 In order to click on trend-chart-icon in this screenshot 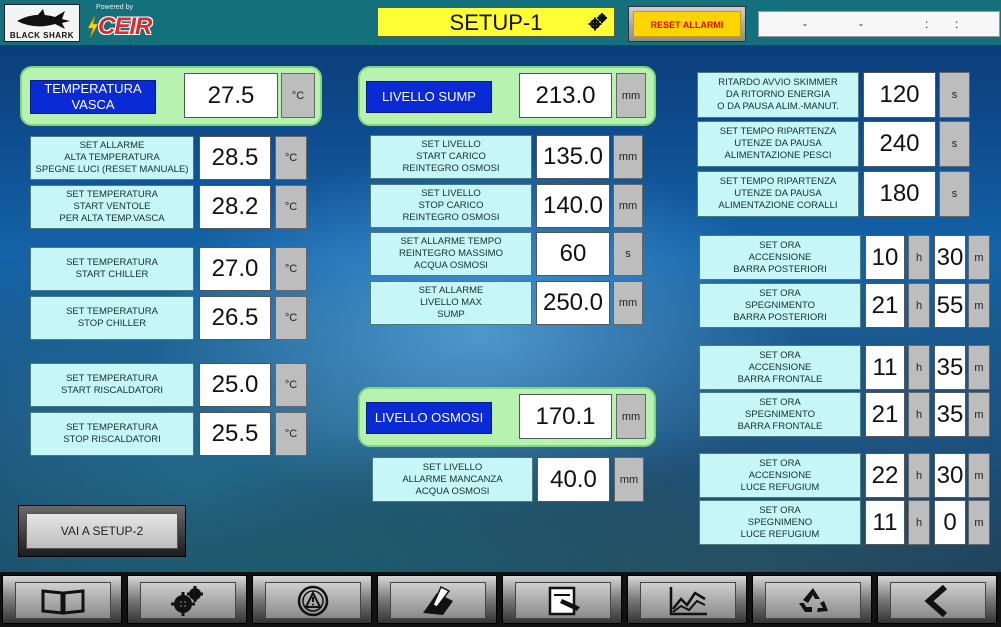, I will do `click(688, 600)`.